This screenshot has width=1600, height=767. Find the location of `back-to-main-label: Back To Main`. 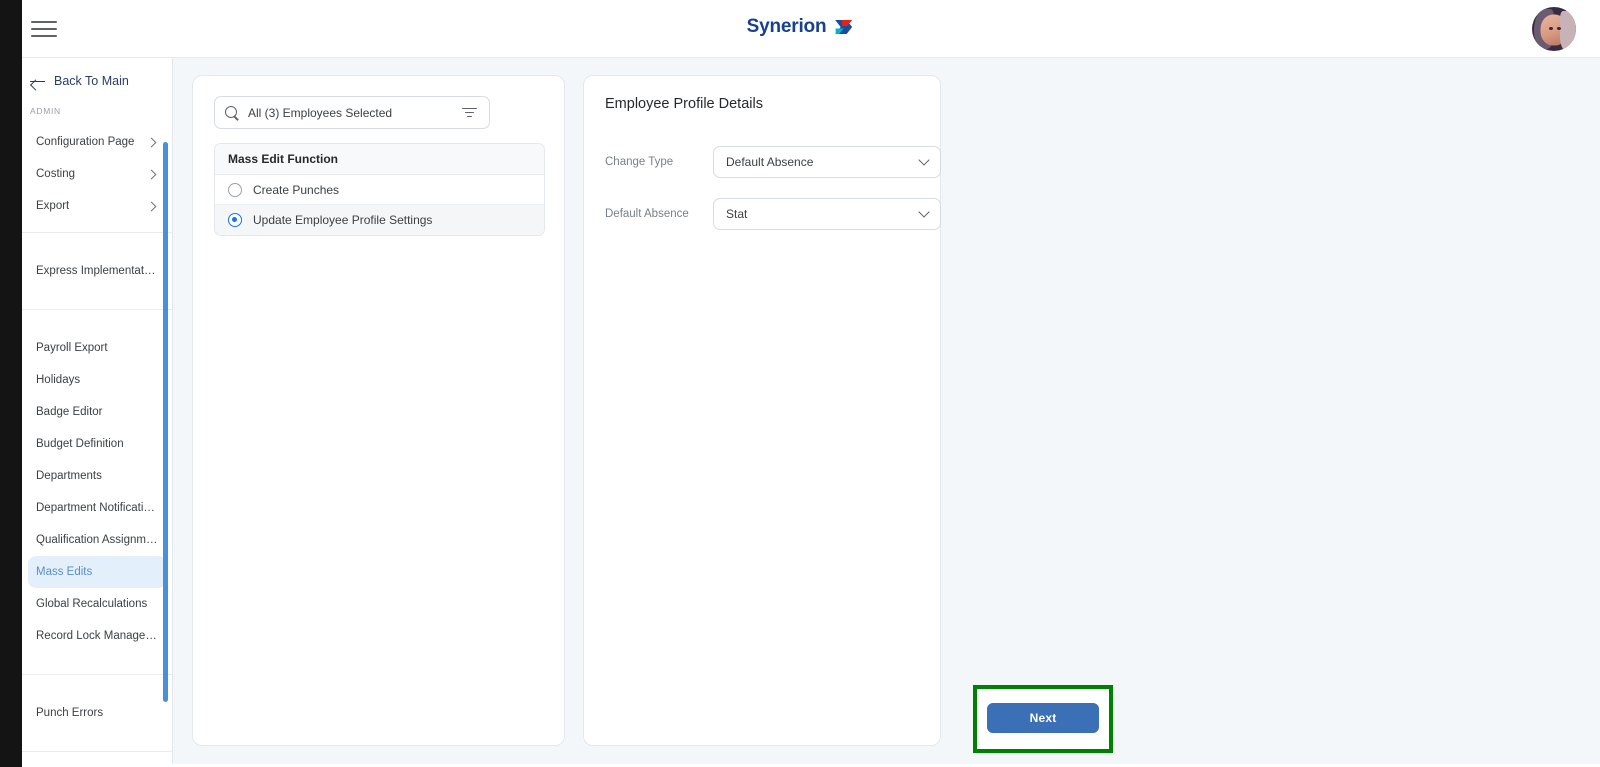

back-to-main-label: Back To Main is located at coordinates (91, 81).